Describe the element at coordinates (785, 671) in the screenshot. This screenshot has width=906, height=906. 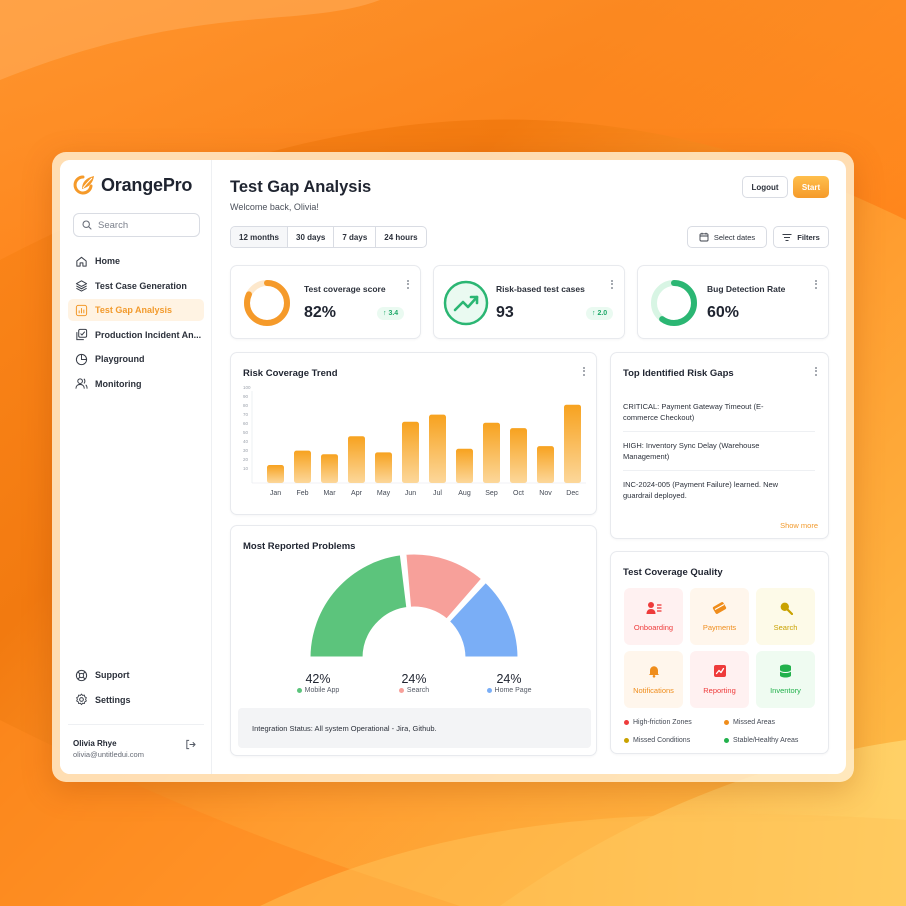
I see `database-icon` at that location.